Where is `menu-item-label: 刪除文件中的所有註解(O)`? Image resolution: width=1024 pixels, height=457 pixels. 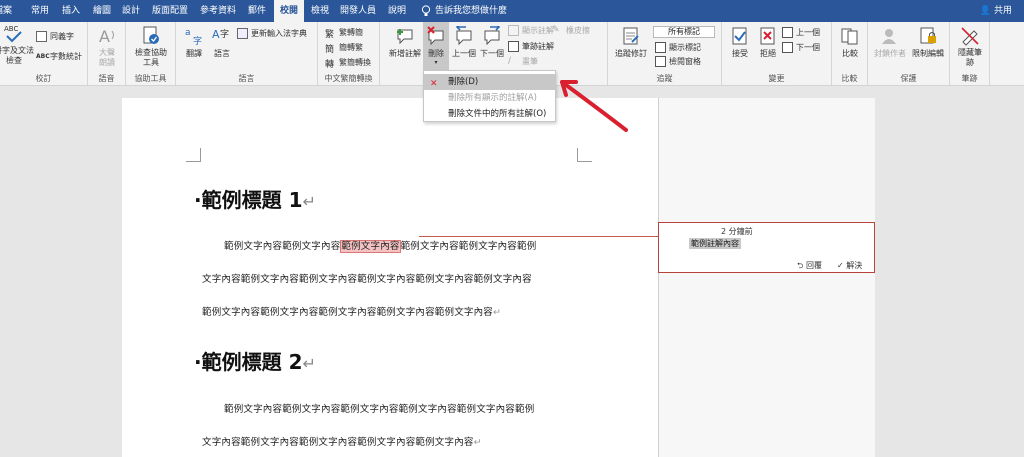
menu-item-label: 刪除文件中的所有註解(O) is located at coordinates (497, 114).